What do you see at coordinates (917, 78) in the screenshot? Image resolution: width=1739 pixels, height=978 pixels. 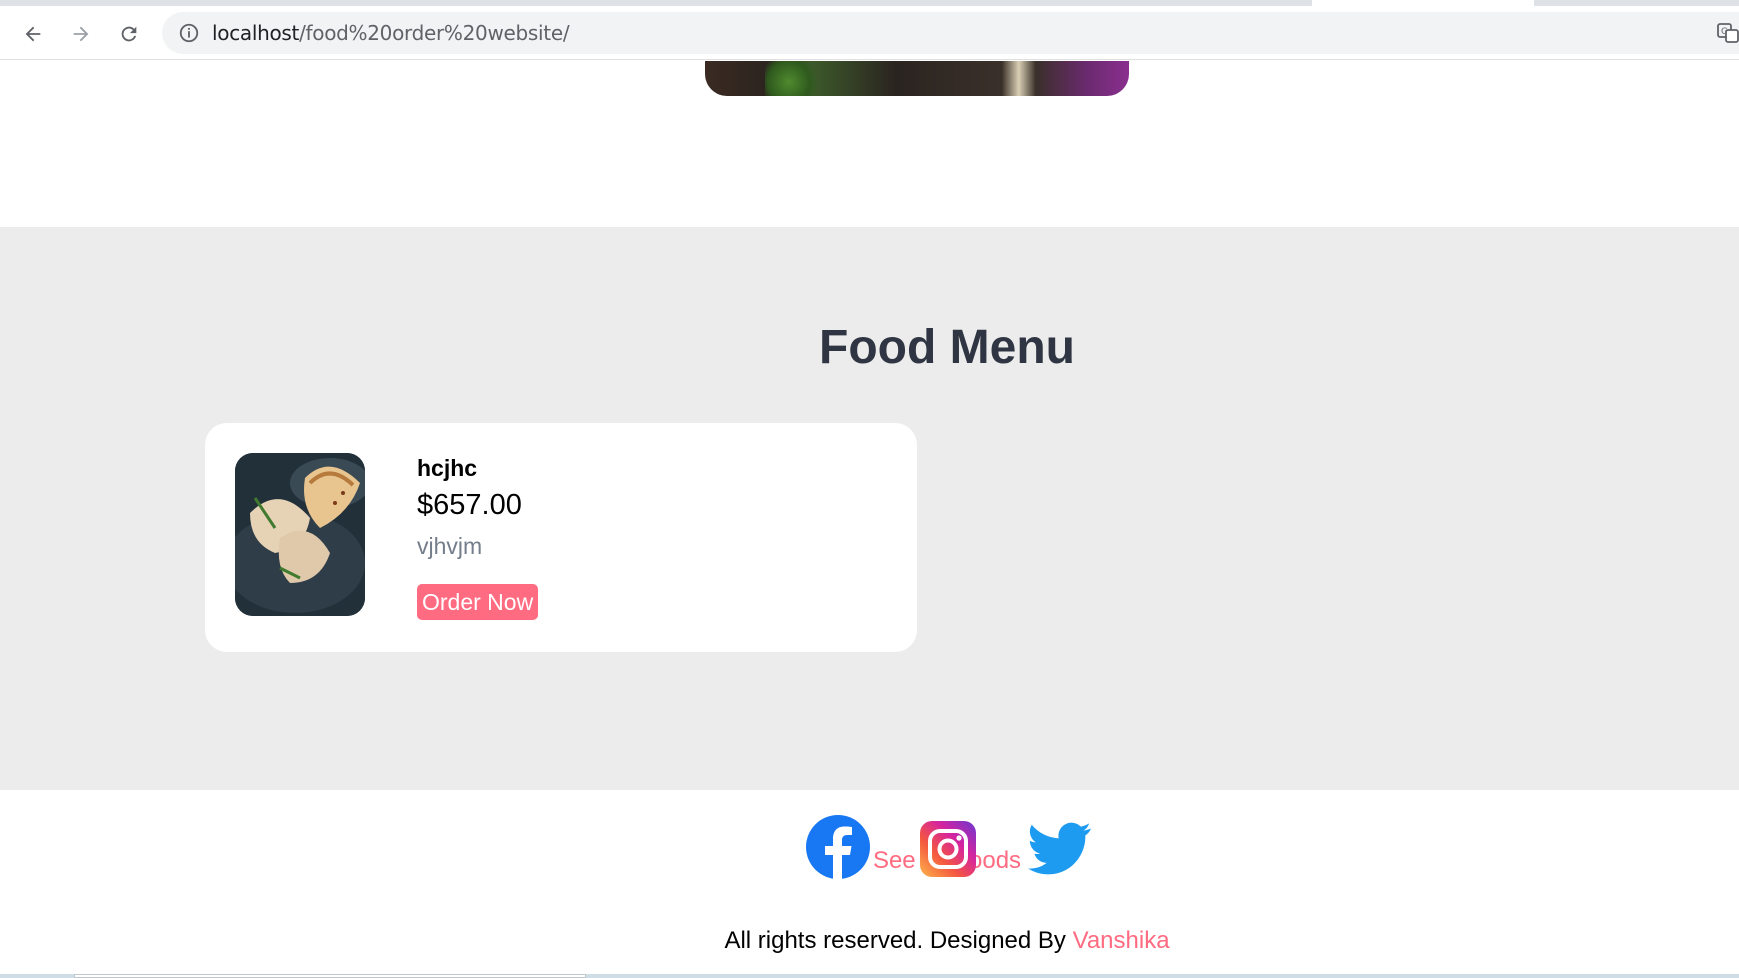 I see `hero-image` at bounding box center [917, 78].